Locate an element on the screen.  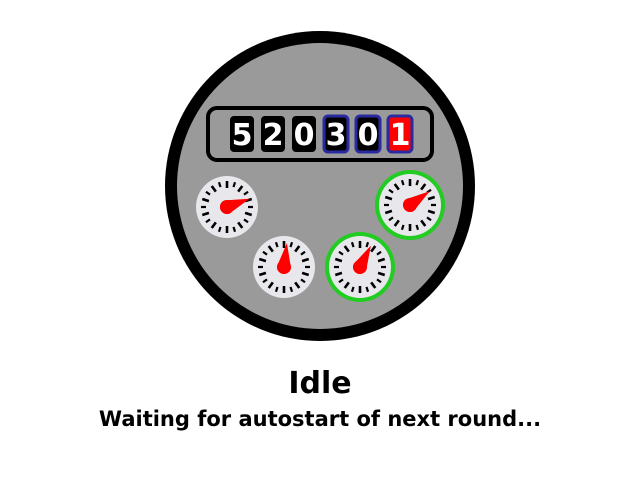
odometer-digit-5: 0 is located at coordinates (368, 134).